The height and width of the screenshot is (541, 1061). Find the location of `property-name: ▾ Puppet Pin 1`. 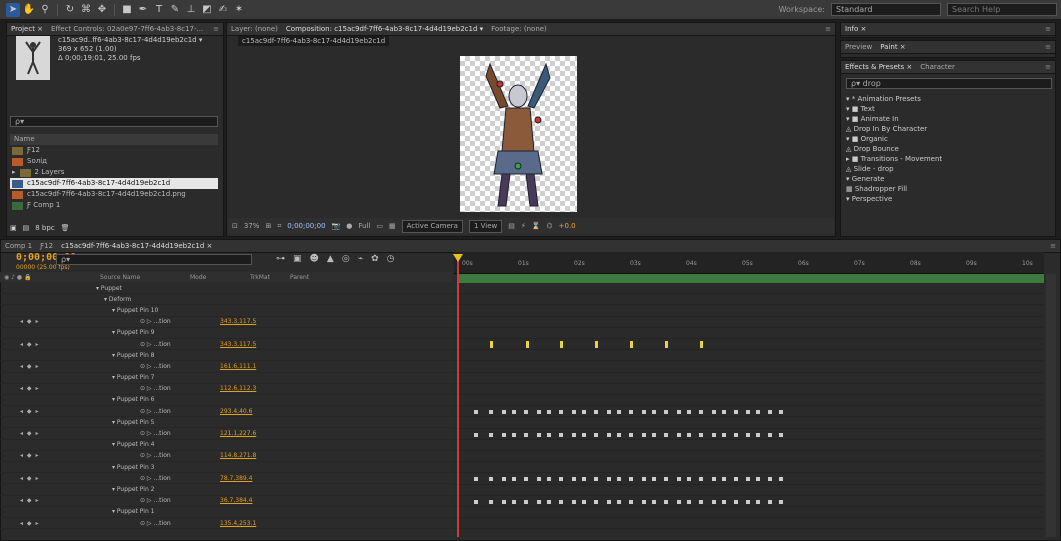

property-name: ▾ Puppet Pin 1 is located at coordinates (130, 511).